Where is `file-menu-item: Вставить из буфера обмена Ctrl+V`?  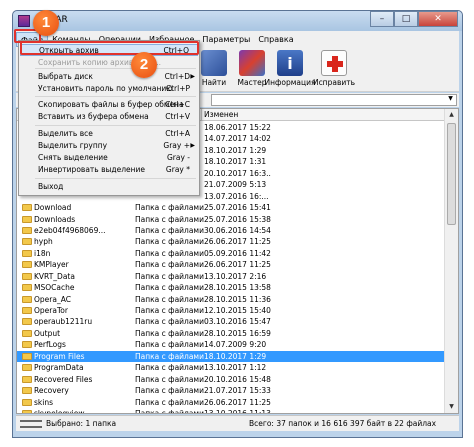 file-menu-item: Вставить из буфера обмена Ctrl+V is located at coordinates (109, 117).